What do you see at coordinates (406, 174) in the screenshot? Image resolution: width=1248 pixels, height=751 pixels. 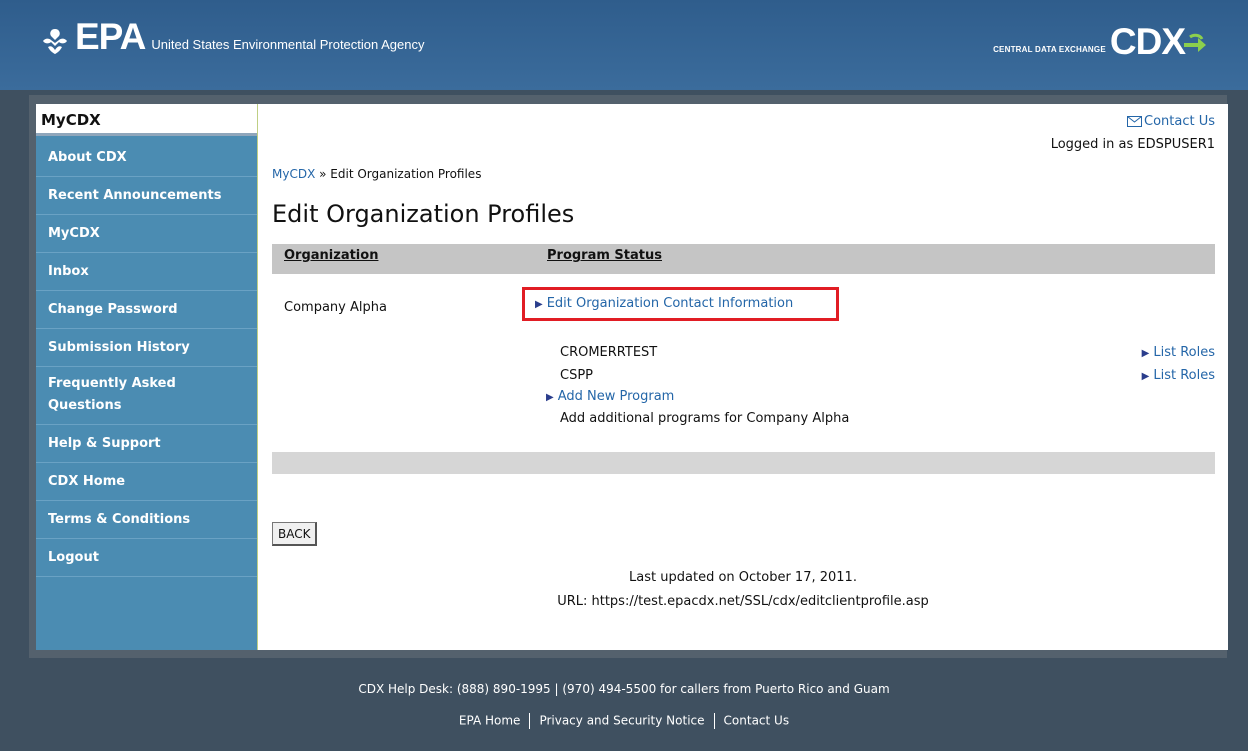 I see `breadcrumb-current: Edit Organization Profiles` at bounding box center [406, 174].